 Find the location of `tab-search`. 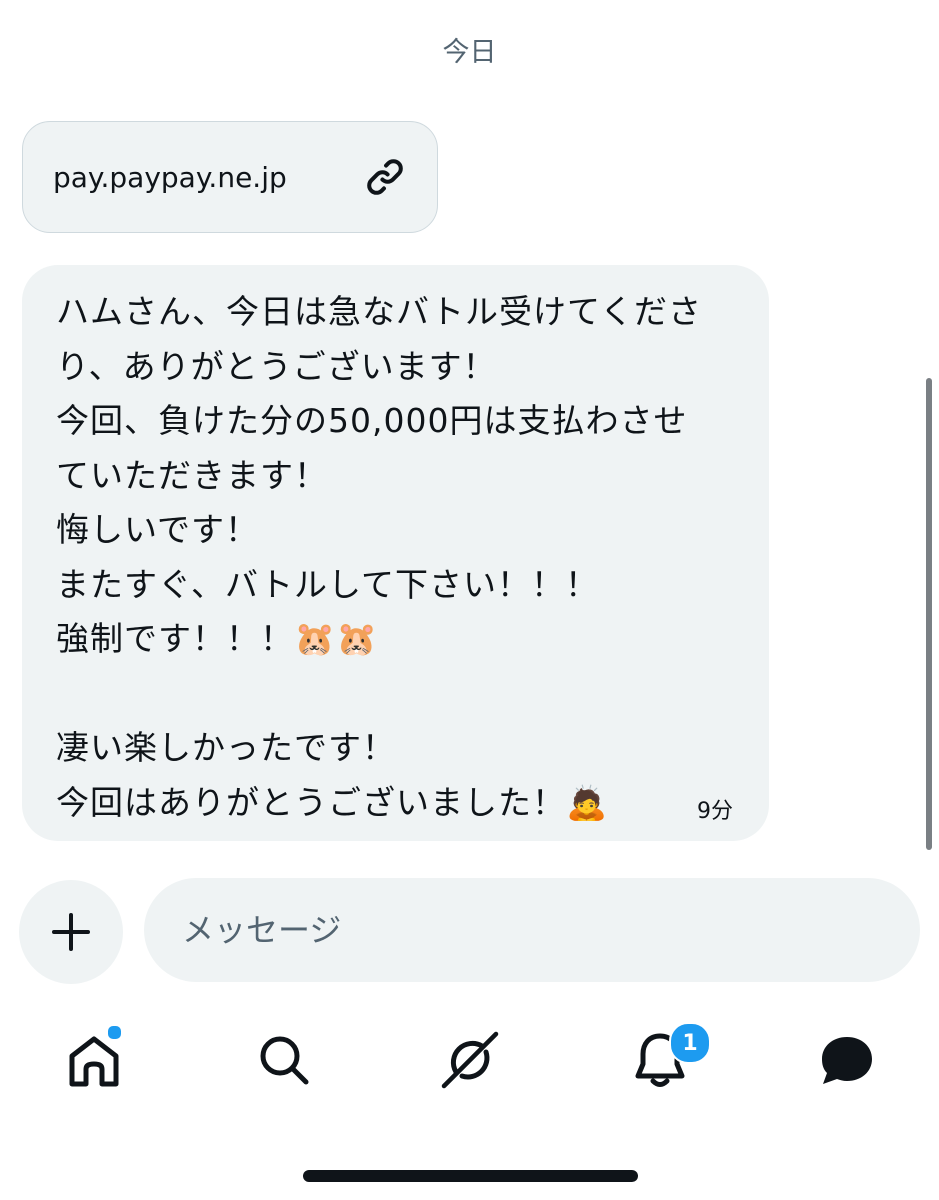

tab-search is located at coordinates (284, 1060).